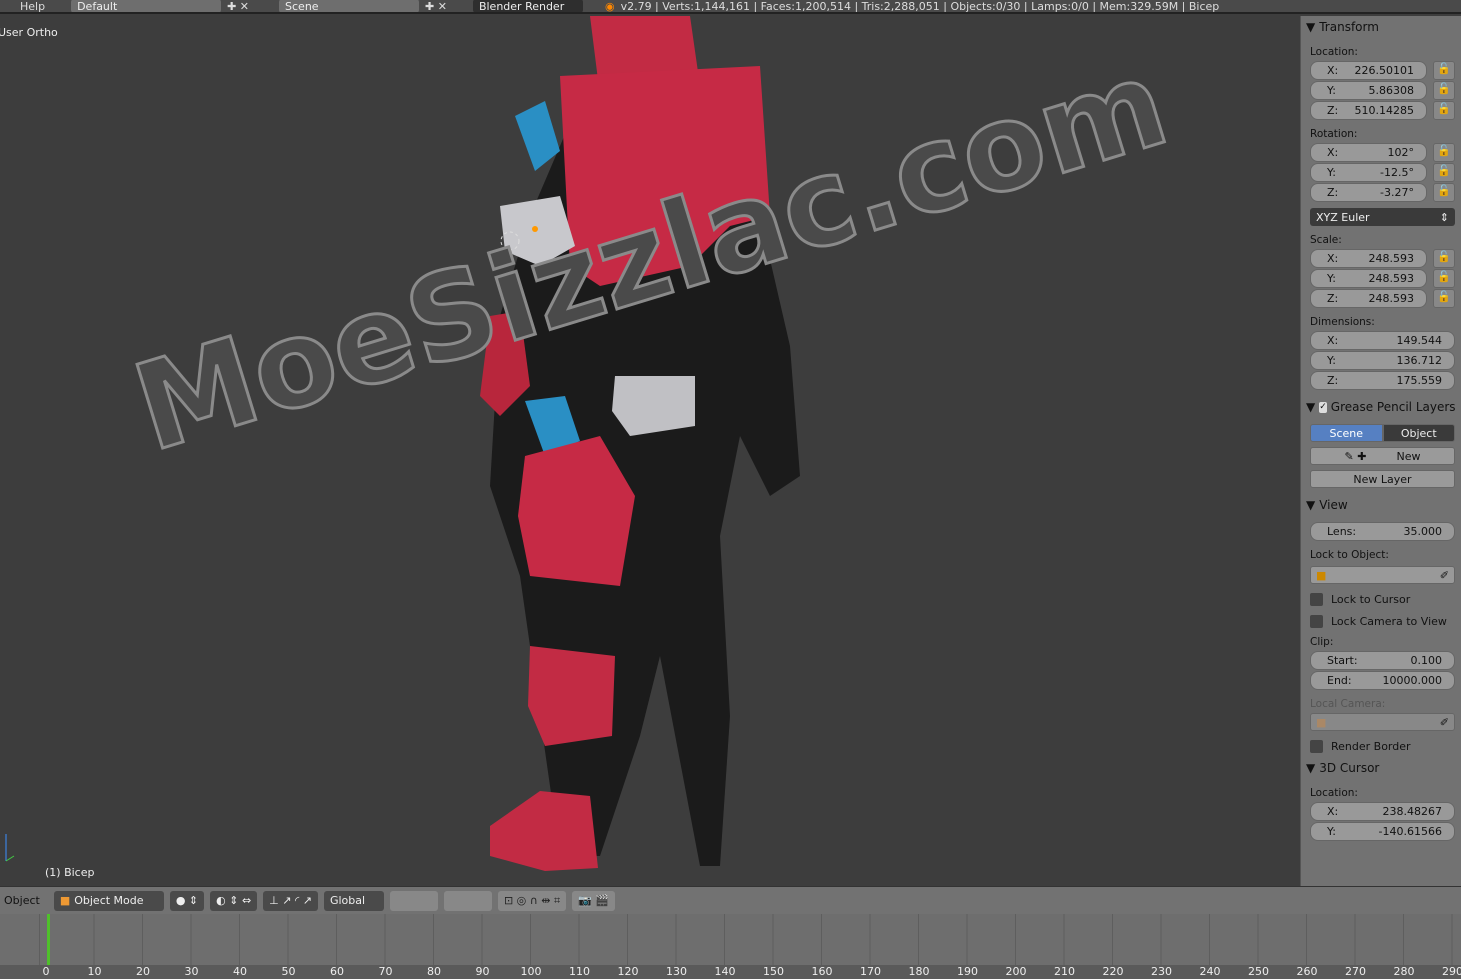 The width and height of the screenshot is (1461, 979). I want to click on add-scene-icon: ✚ ✕, so click(436, 6).